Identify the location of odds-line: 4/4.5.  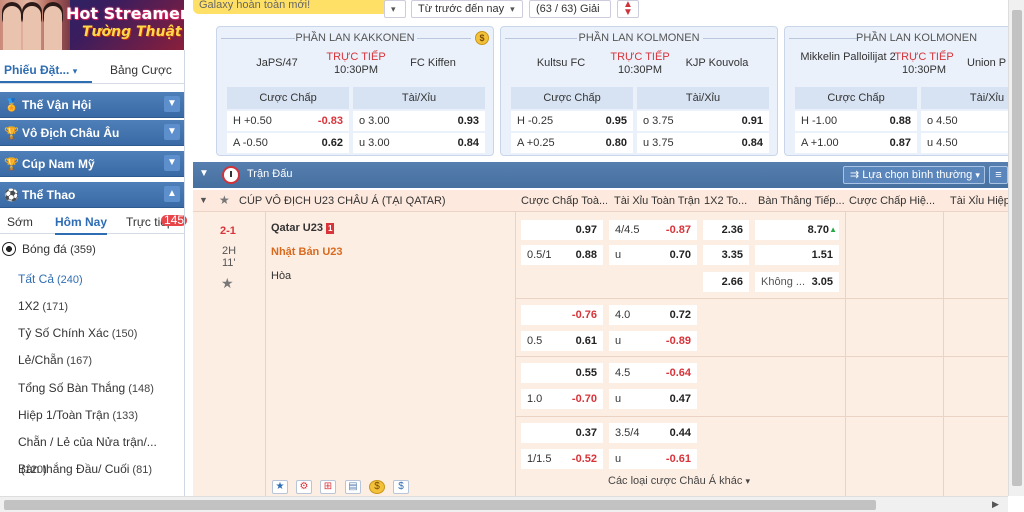
(627, 230).